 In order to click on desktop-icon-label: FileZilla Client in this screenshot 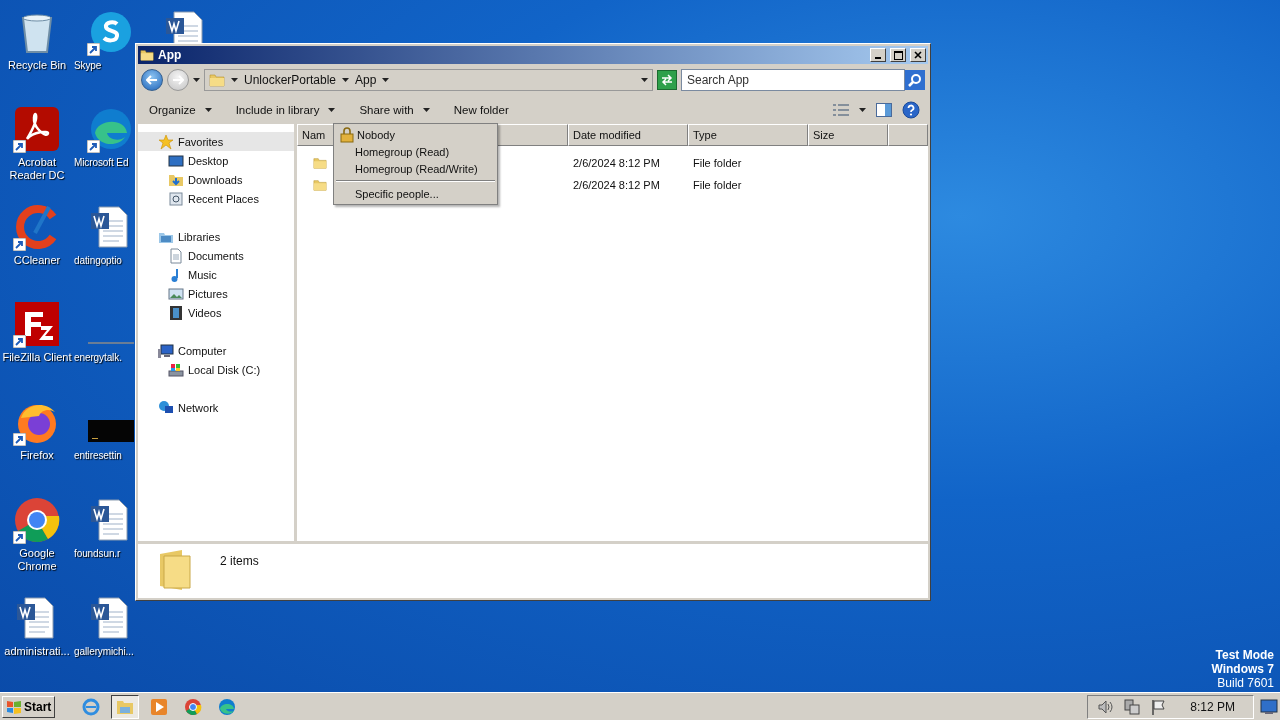, I will do `click(37, 357)`.